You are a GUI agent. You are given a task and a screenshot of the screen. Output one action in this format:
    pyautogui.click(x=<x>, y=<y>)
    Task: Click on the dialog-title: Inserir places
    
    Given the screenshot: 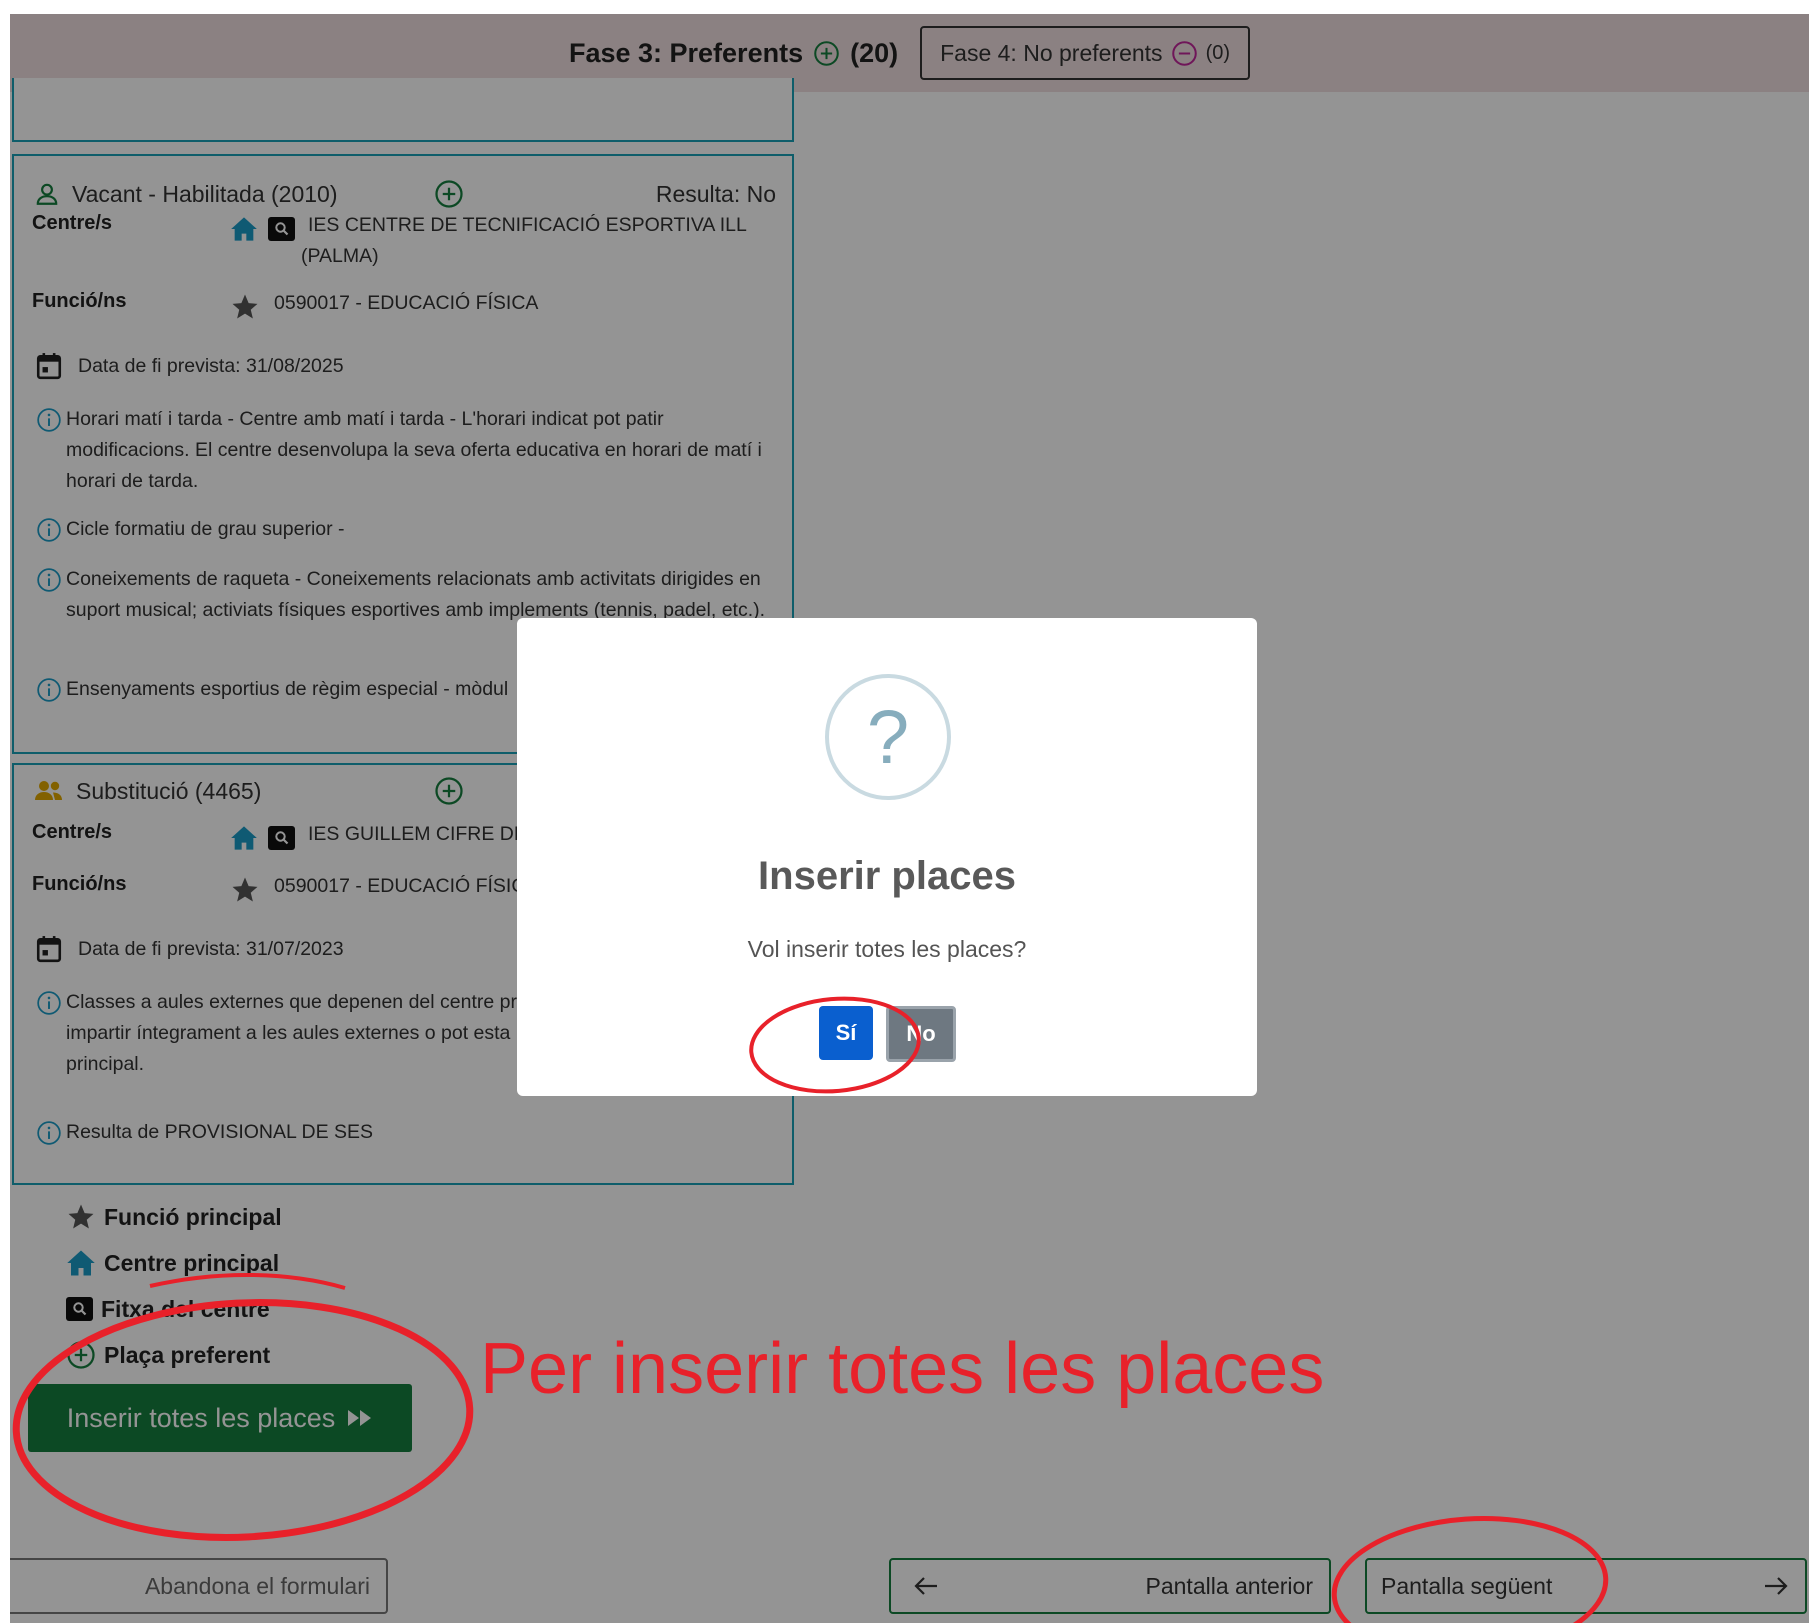 What is the action you would take?
    pyautogui.click(x=887, y=876)
    